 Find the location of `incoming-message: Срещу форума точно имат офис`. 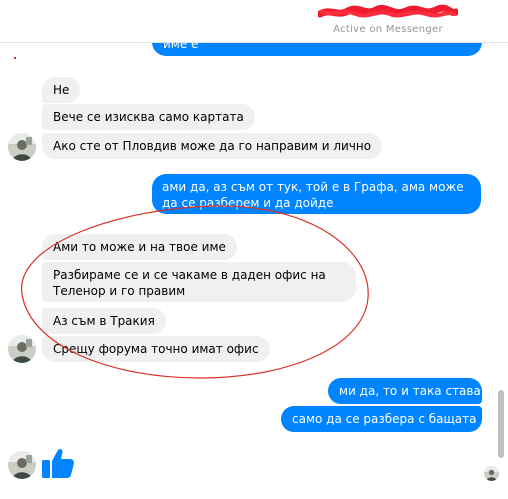

incoming-message: Срещу форума точно имат офис is located at coordinates (156, 349).